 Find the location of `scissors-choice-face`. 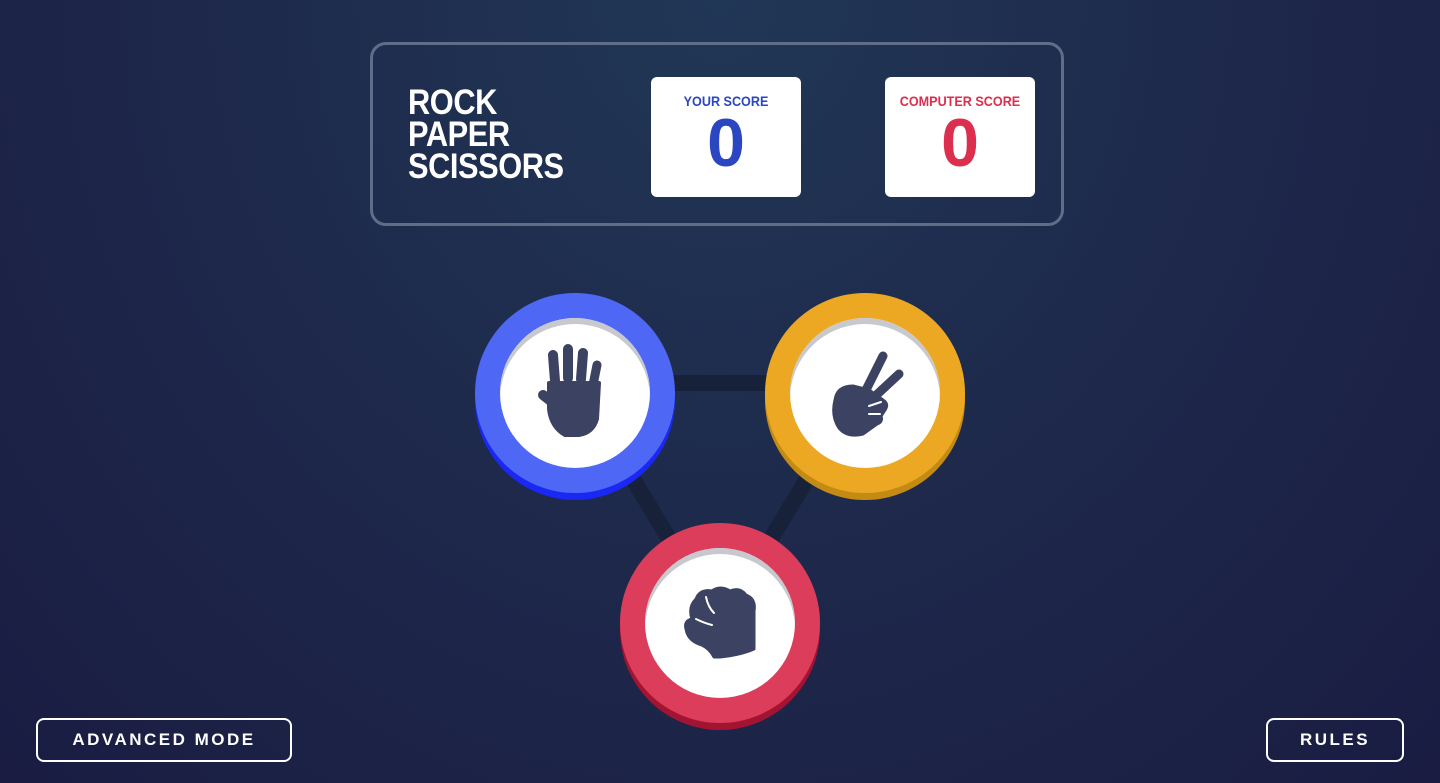

scissors-choice-face is located at coordinates (865, 393).